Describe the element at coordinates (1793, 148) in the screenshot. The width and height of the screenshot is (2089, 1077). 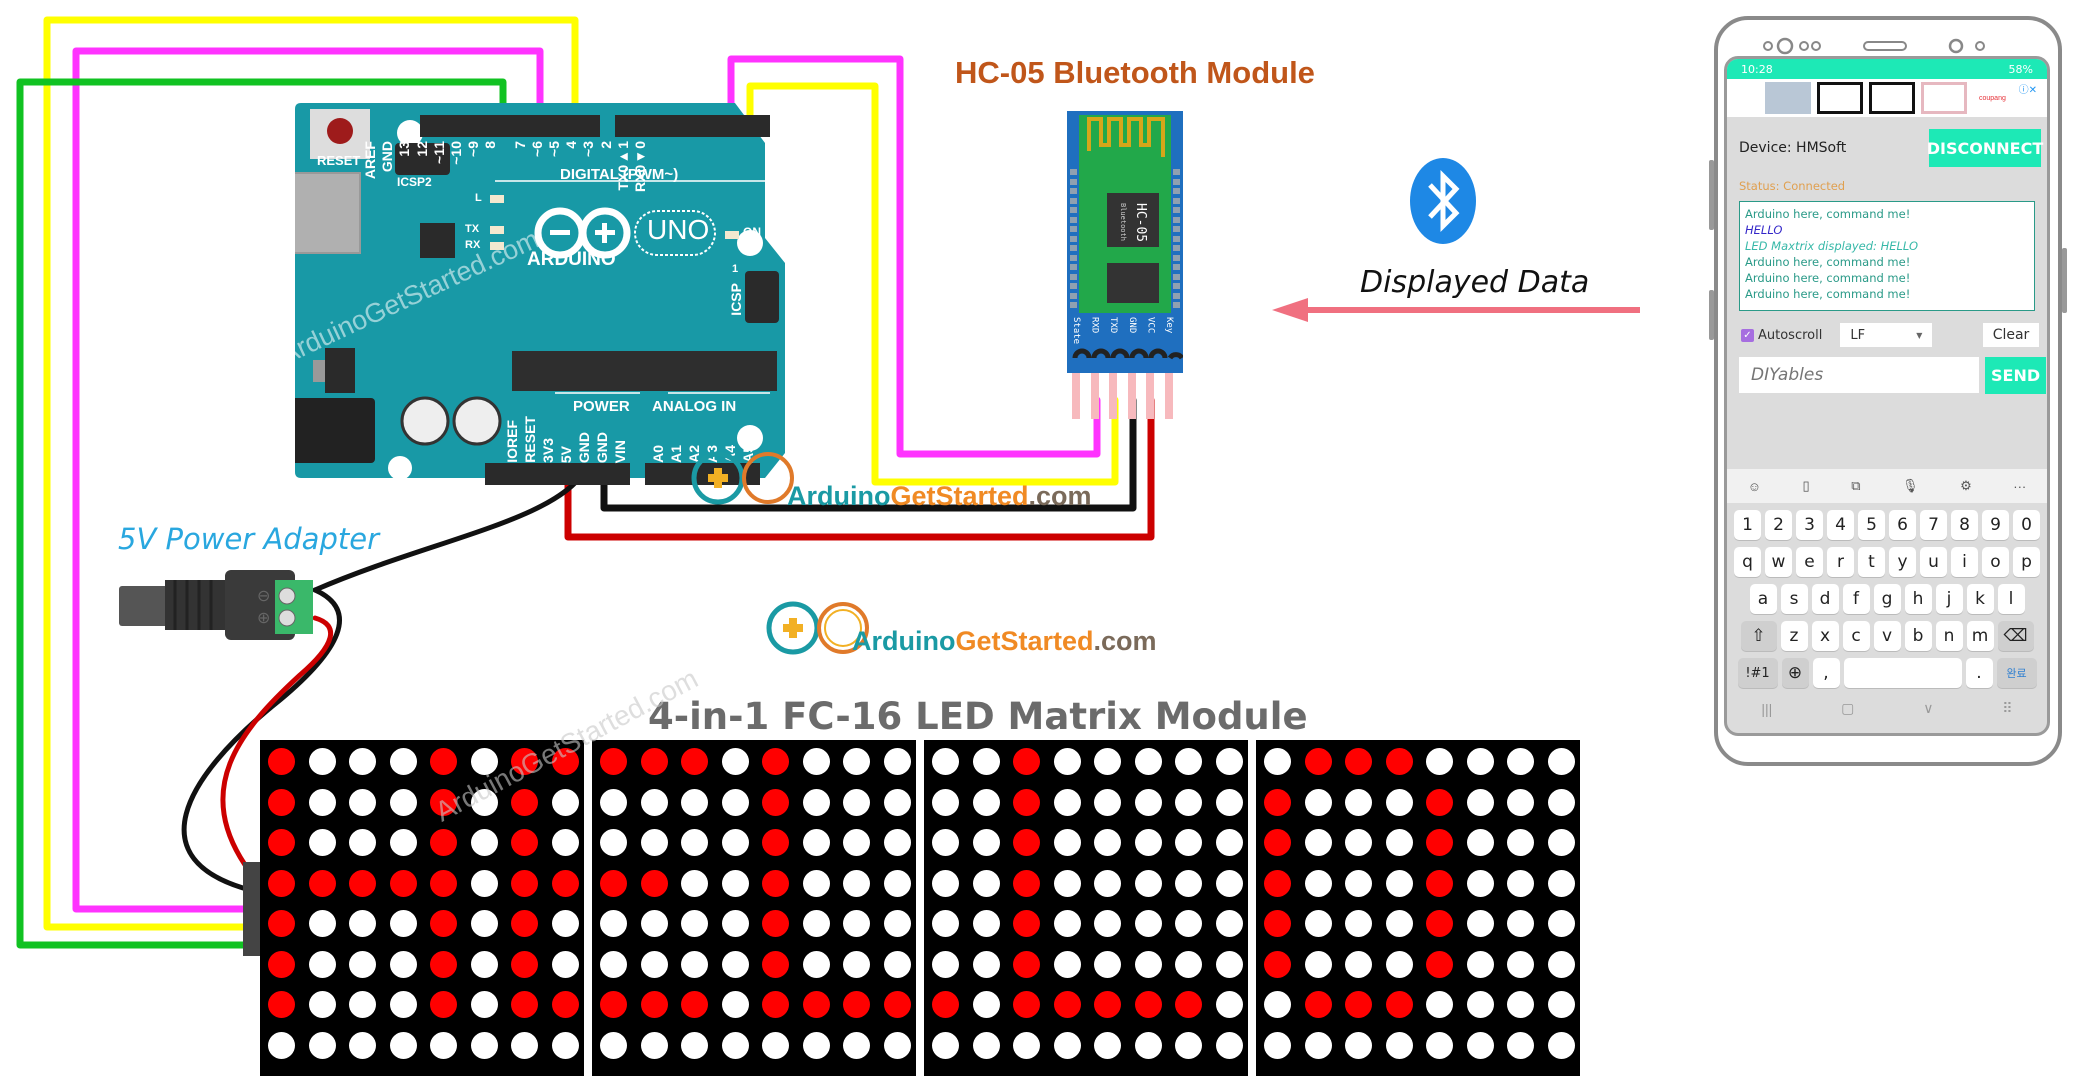
I see `device-name: Device: HMSoft` at that location.